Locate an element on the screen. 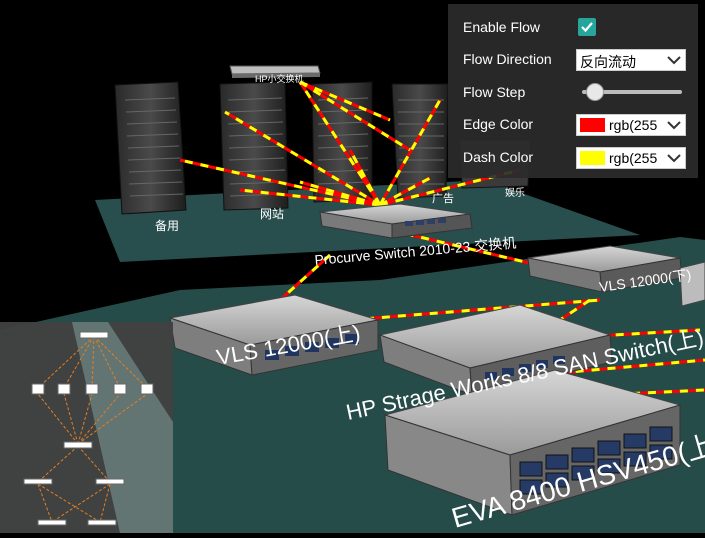 This screenshot has height=538, width=705. rack-backup is located at coordinates (150, 148).